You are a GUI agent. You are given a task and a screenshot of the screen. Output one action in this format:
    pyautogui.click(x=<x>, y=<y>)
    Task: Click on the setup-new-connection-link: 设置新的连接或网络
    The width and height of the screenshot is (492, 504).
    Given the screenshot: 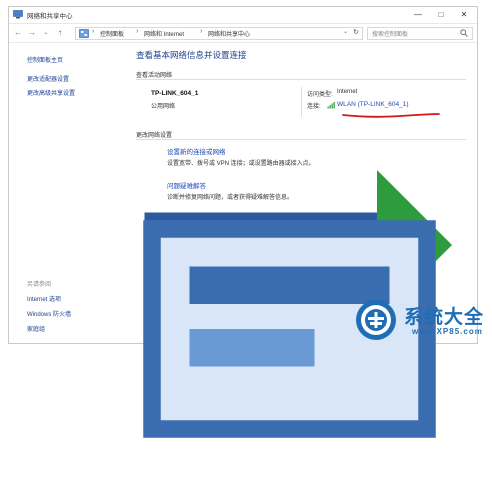 What is the action you would take?
    pyautogui.click(x=196, y=151)
    